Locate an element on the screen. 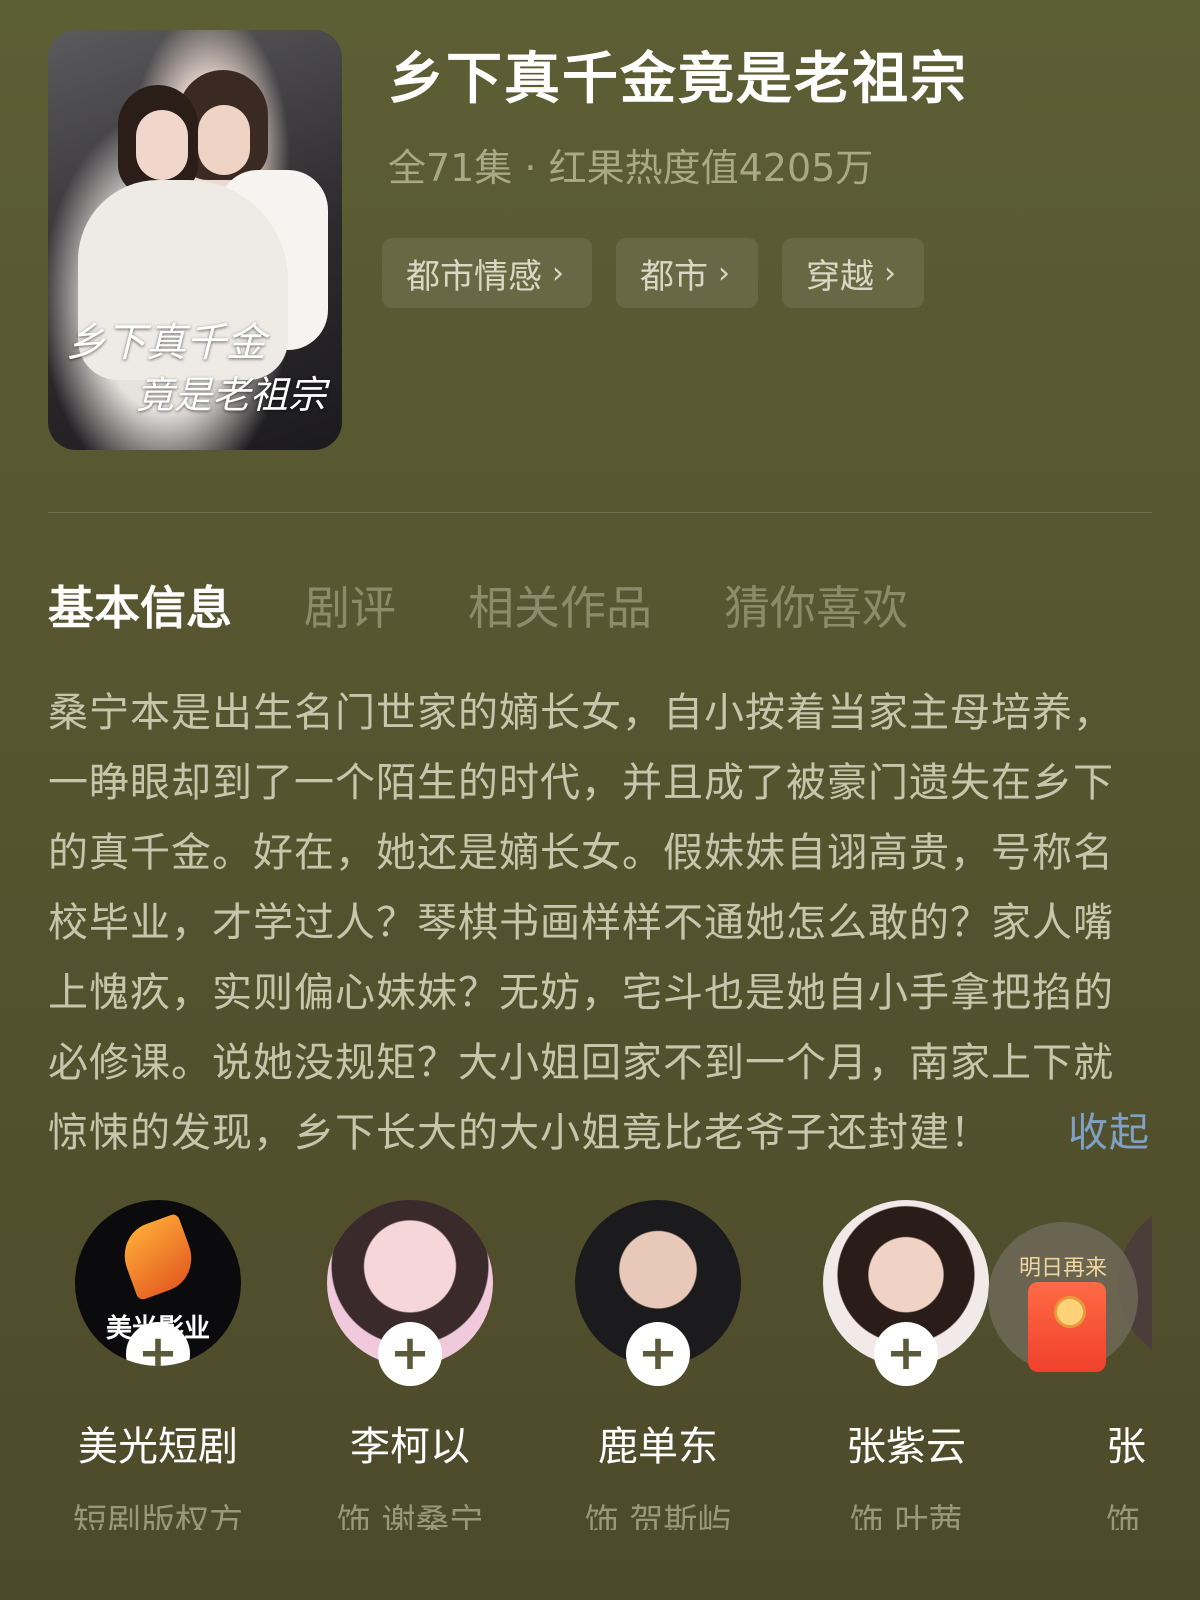  cast-member: 美光影业 + 美光短剧 短剧版权方 is located at coordinates (158, 1365).